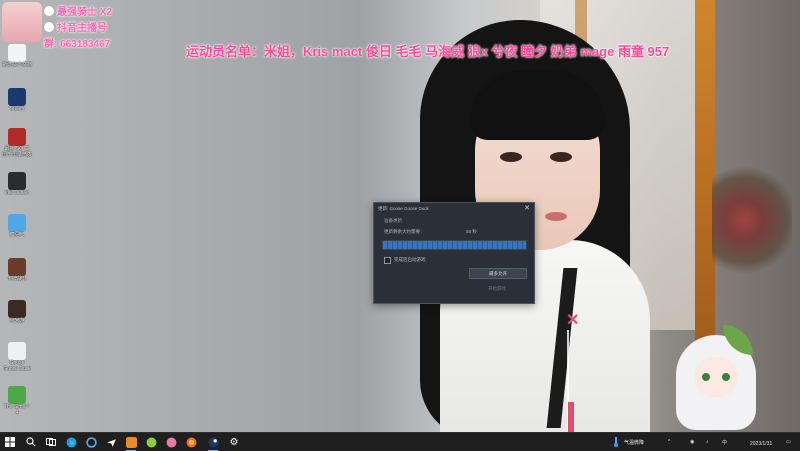 This screenshot has height=451, width=800. What do you see at coordinates (91, 442) in the screenshot?
I see `quicklook-icon` at bounding box center [91, 442].